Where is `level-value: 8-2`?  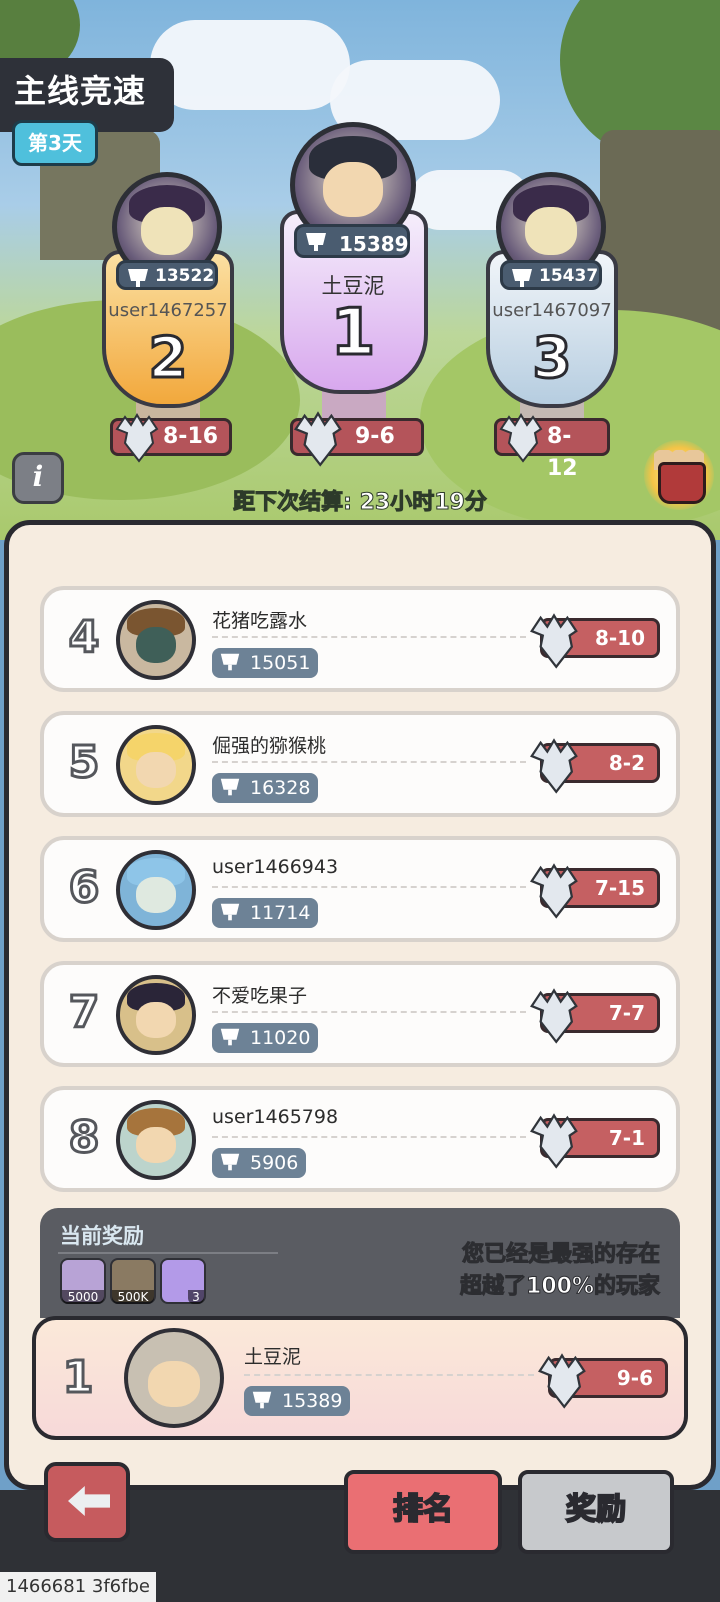 level-value: 8-2 is located at coordinates (626, 763).